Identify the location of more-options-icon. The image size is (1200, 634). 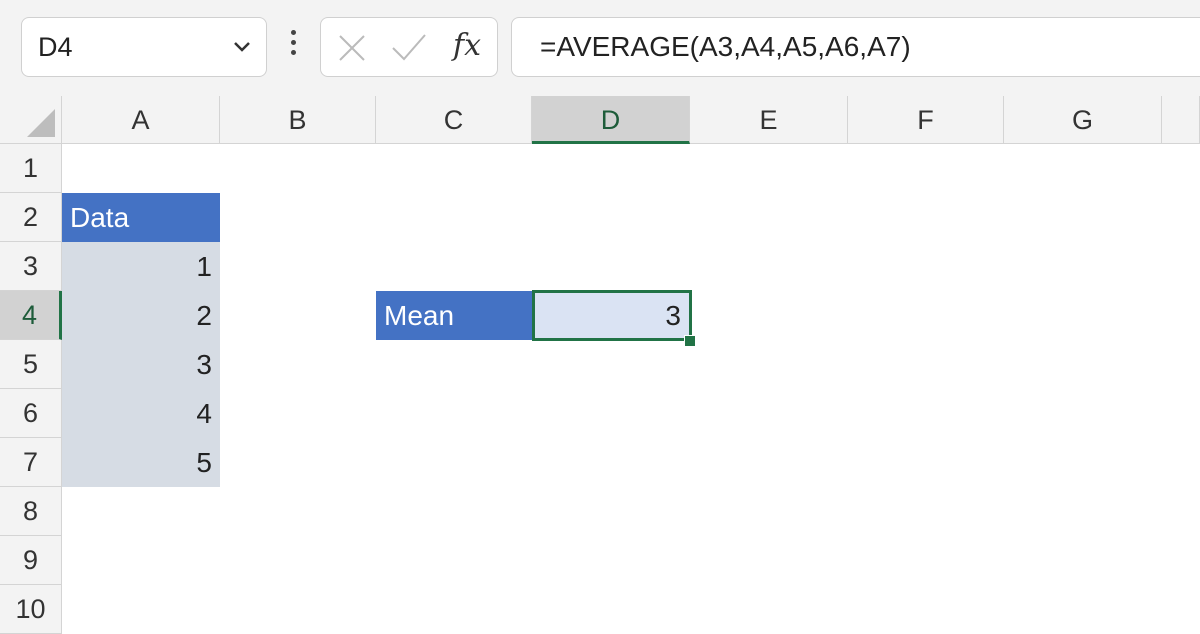
(293, 47).